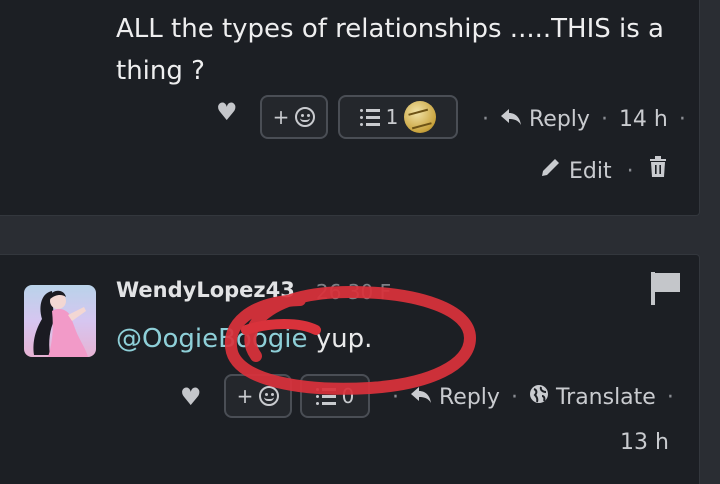  I want to click on comment-time: 14 h, so click(643, 119).